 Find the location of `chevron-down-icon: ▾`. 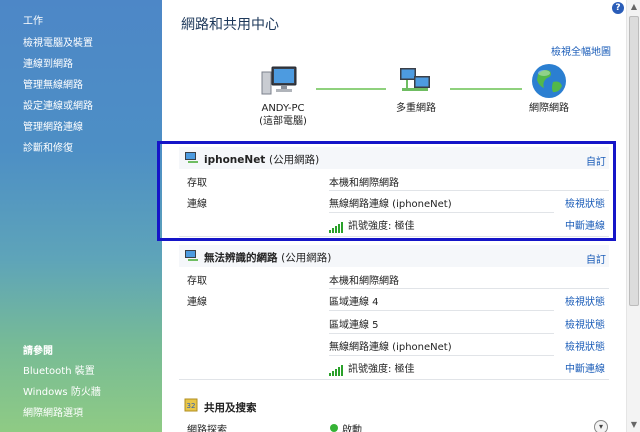

chevron-down-icon: ▾ is located at coordinates (601, 426).